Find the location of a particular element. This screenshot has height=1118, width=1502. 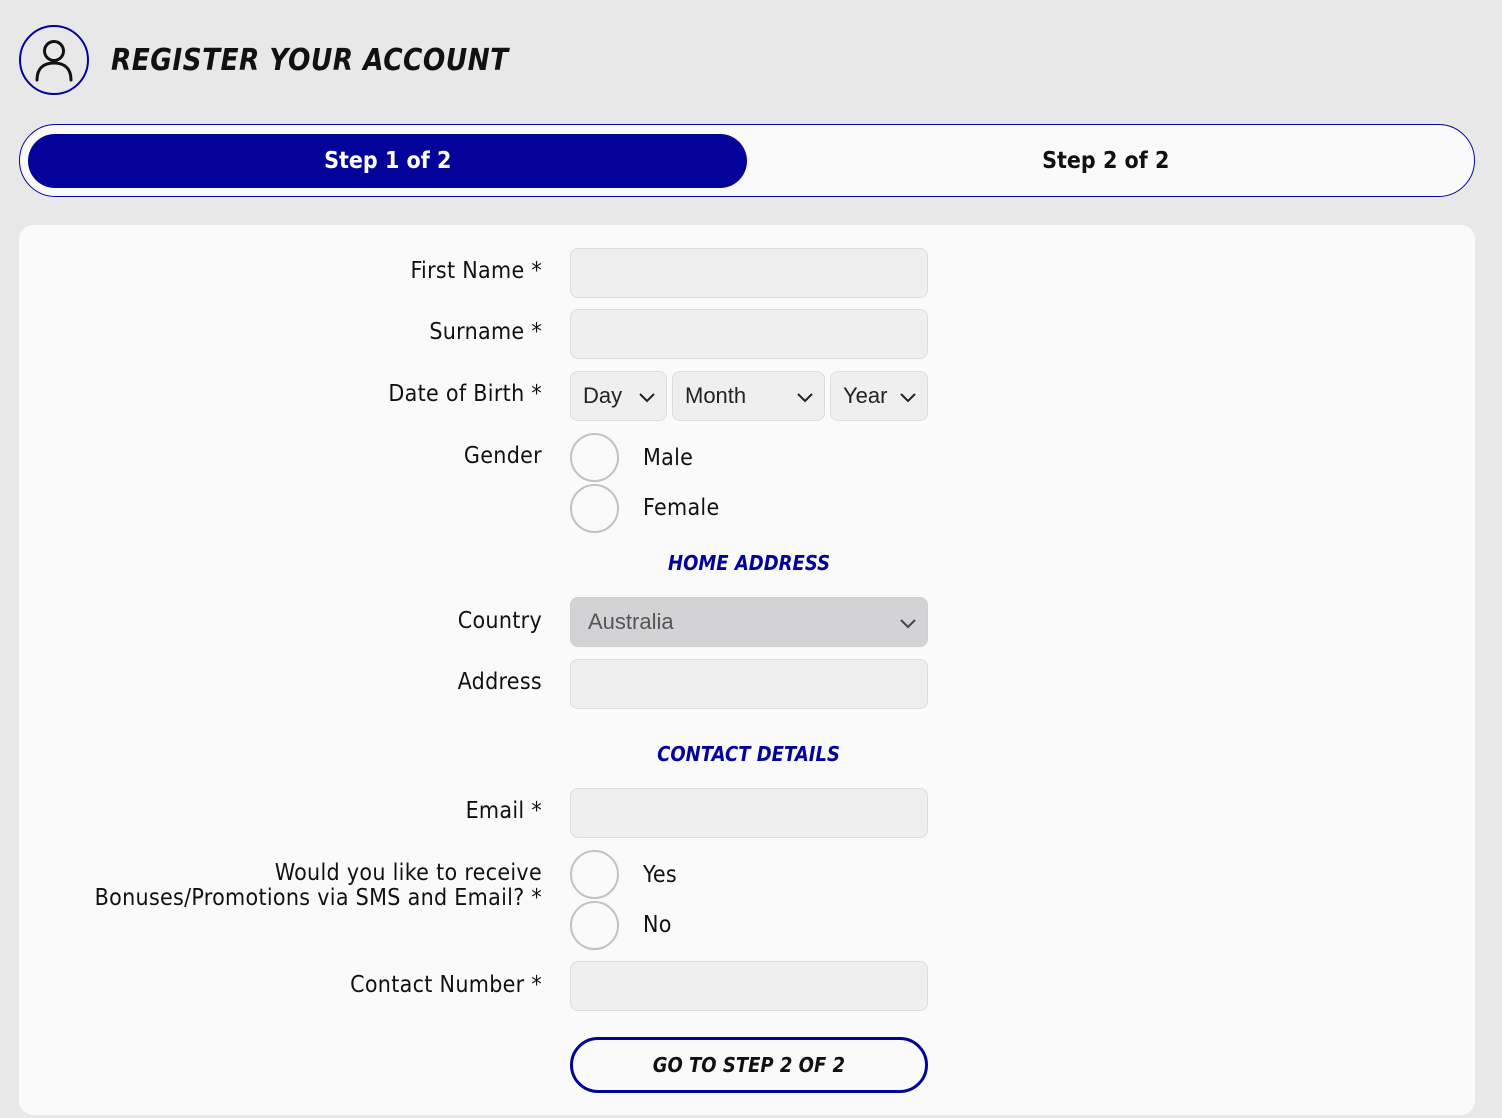

go-to-step-2-label: GO TO STEP 2 OF 2 is located at coordinates (749, 1065).